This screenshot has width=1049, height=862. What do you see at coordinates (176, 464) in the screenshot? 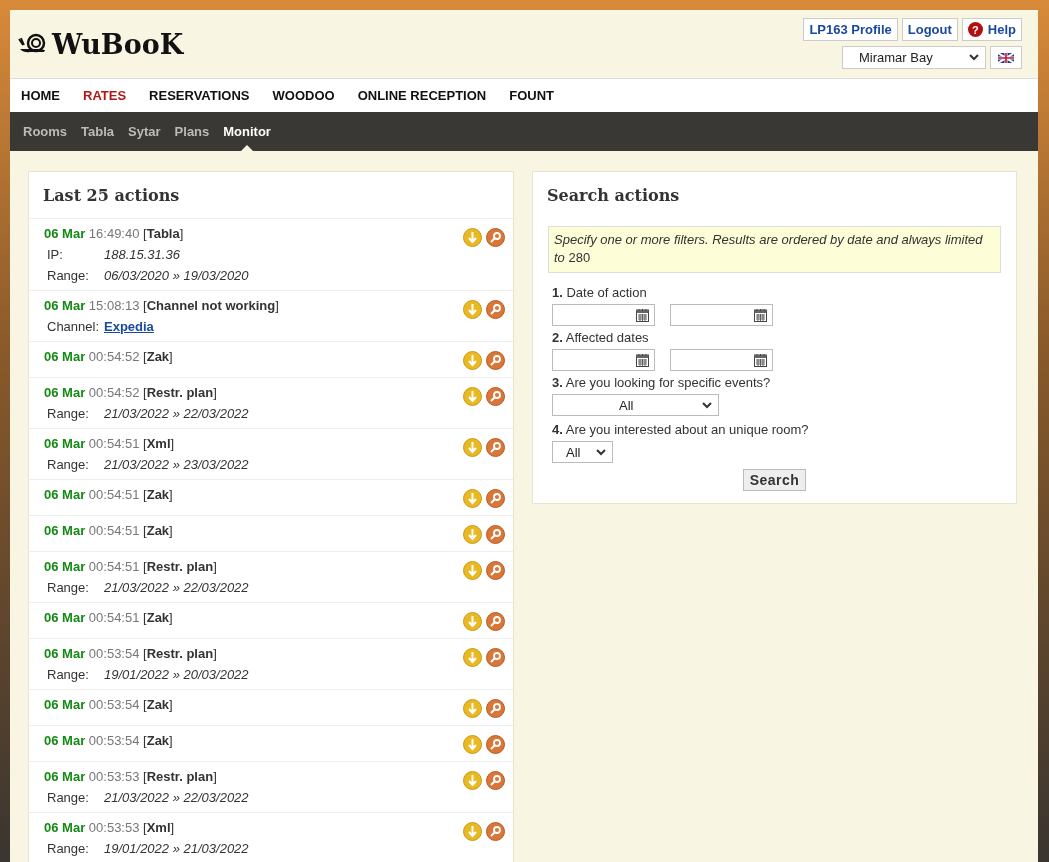
I see `detail-value: 21/03/2022 » 23/03/2022` at bounding box center [176, 464].